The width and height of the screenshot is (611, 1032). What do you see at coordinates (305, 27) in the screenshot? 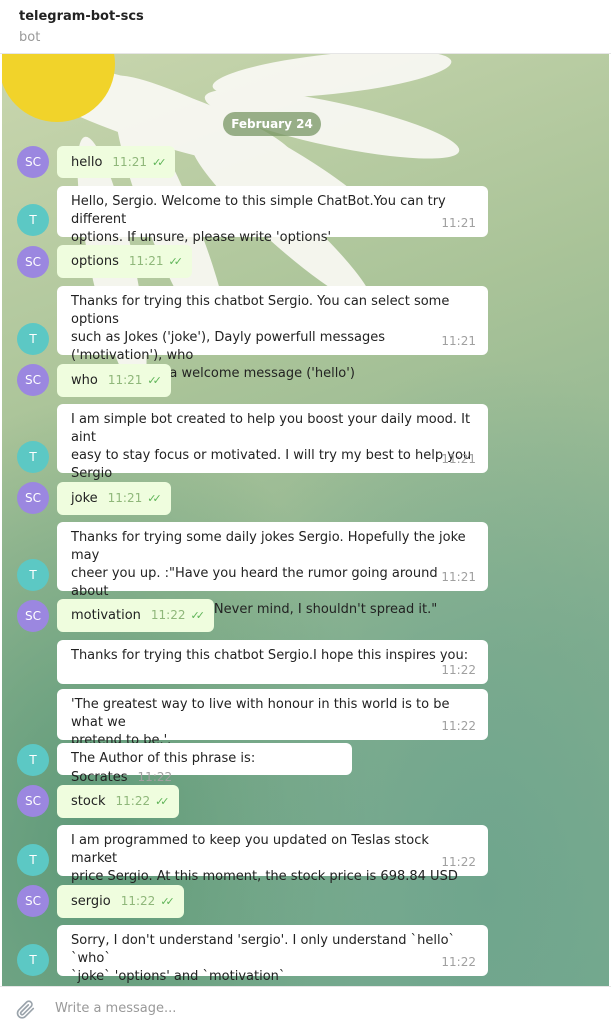
I see `chat-header: telegram-bot-scs bot` at bounding box center [305, 27].